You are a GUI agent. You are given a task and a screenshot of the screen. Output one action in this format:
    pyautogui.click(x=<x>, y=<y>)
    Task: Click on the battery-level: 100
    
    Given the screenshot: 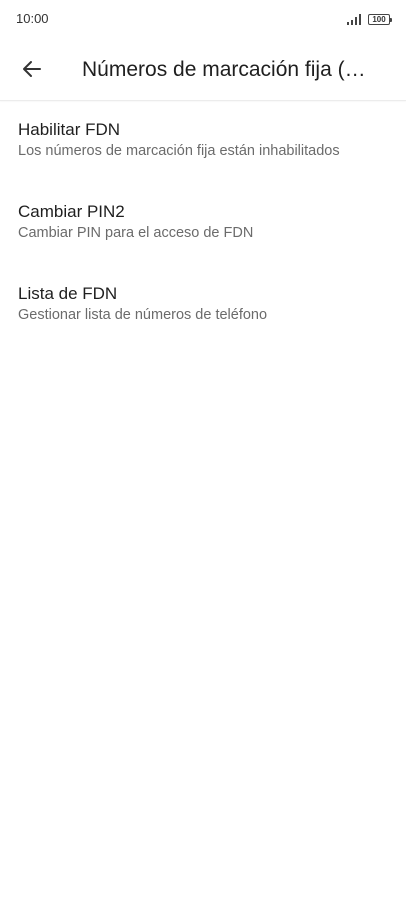 What is the action you would take?
    pyautogui.click(x=379, y=19)
    